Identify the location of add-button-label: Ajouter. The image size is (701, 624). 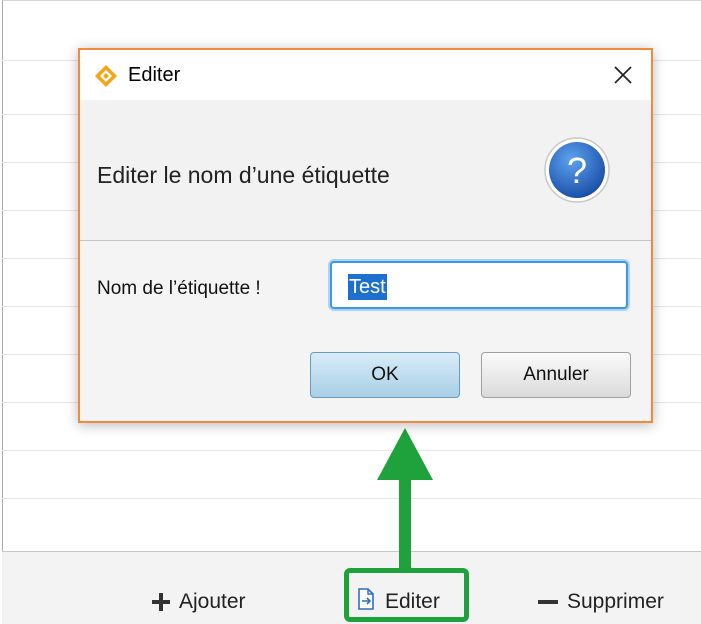
(212, 601).